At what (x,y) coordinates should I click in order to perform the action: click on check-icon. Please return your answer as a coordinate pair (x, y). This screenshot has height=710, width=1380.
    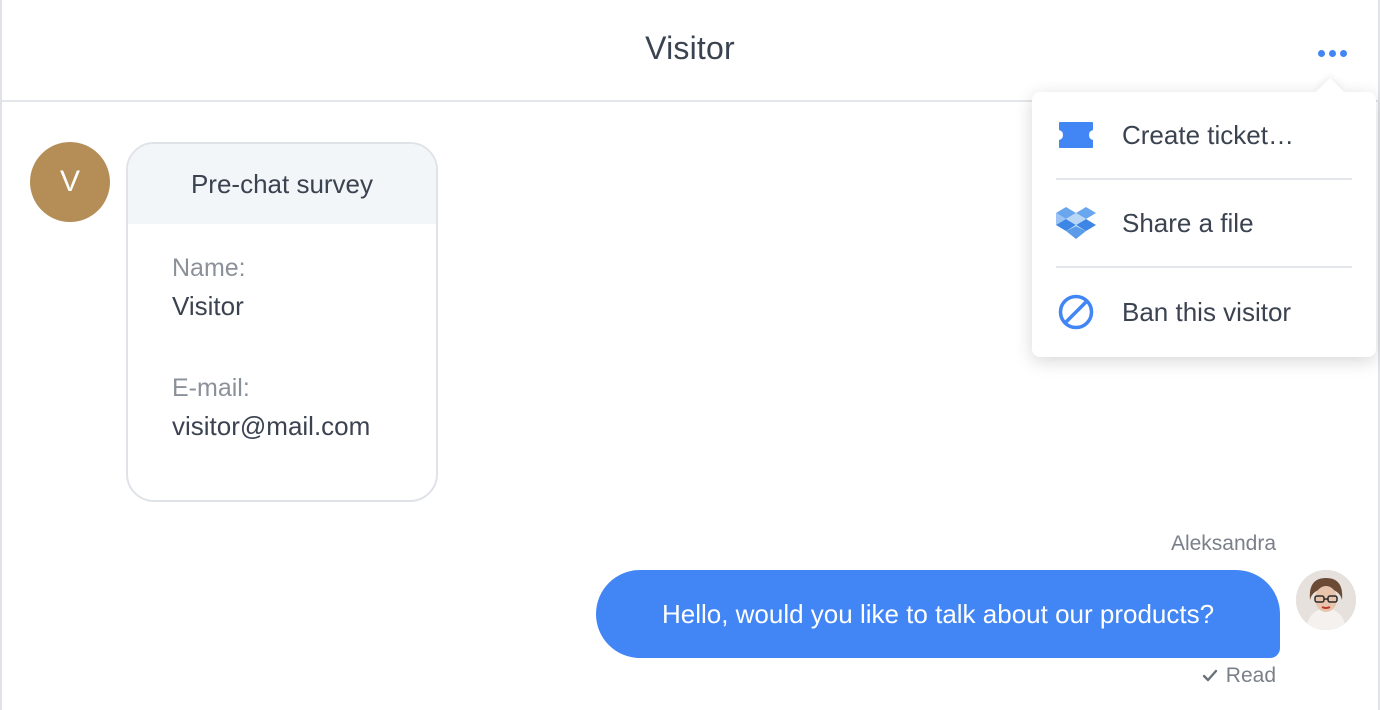
    Looking at the image, I should click on (1209, 675).